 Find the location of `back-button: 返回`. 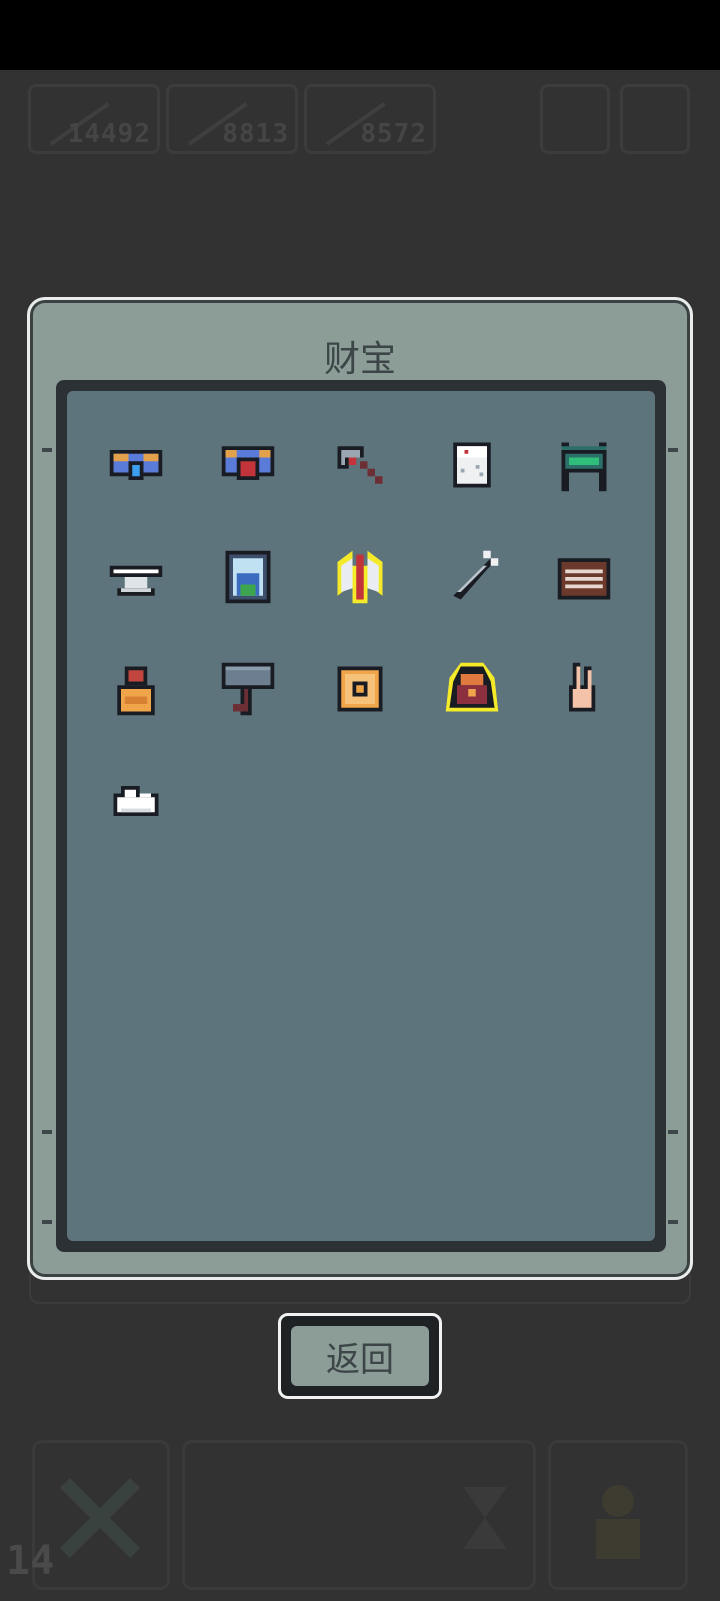

back-button: 返回 is located at coordinates (360, 1356).